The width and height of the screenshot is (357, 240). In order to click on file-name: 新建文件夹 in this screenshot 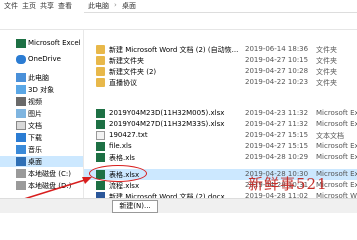, I will do `click(126, 61)`.